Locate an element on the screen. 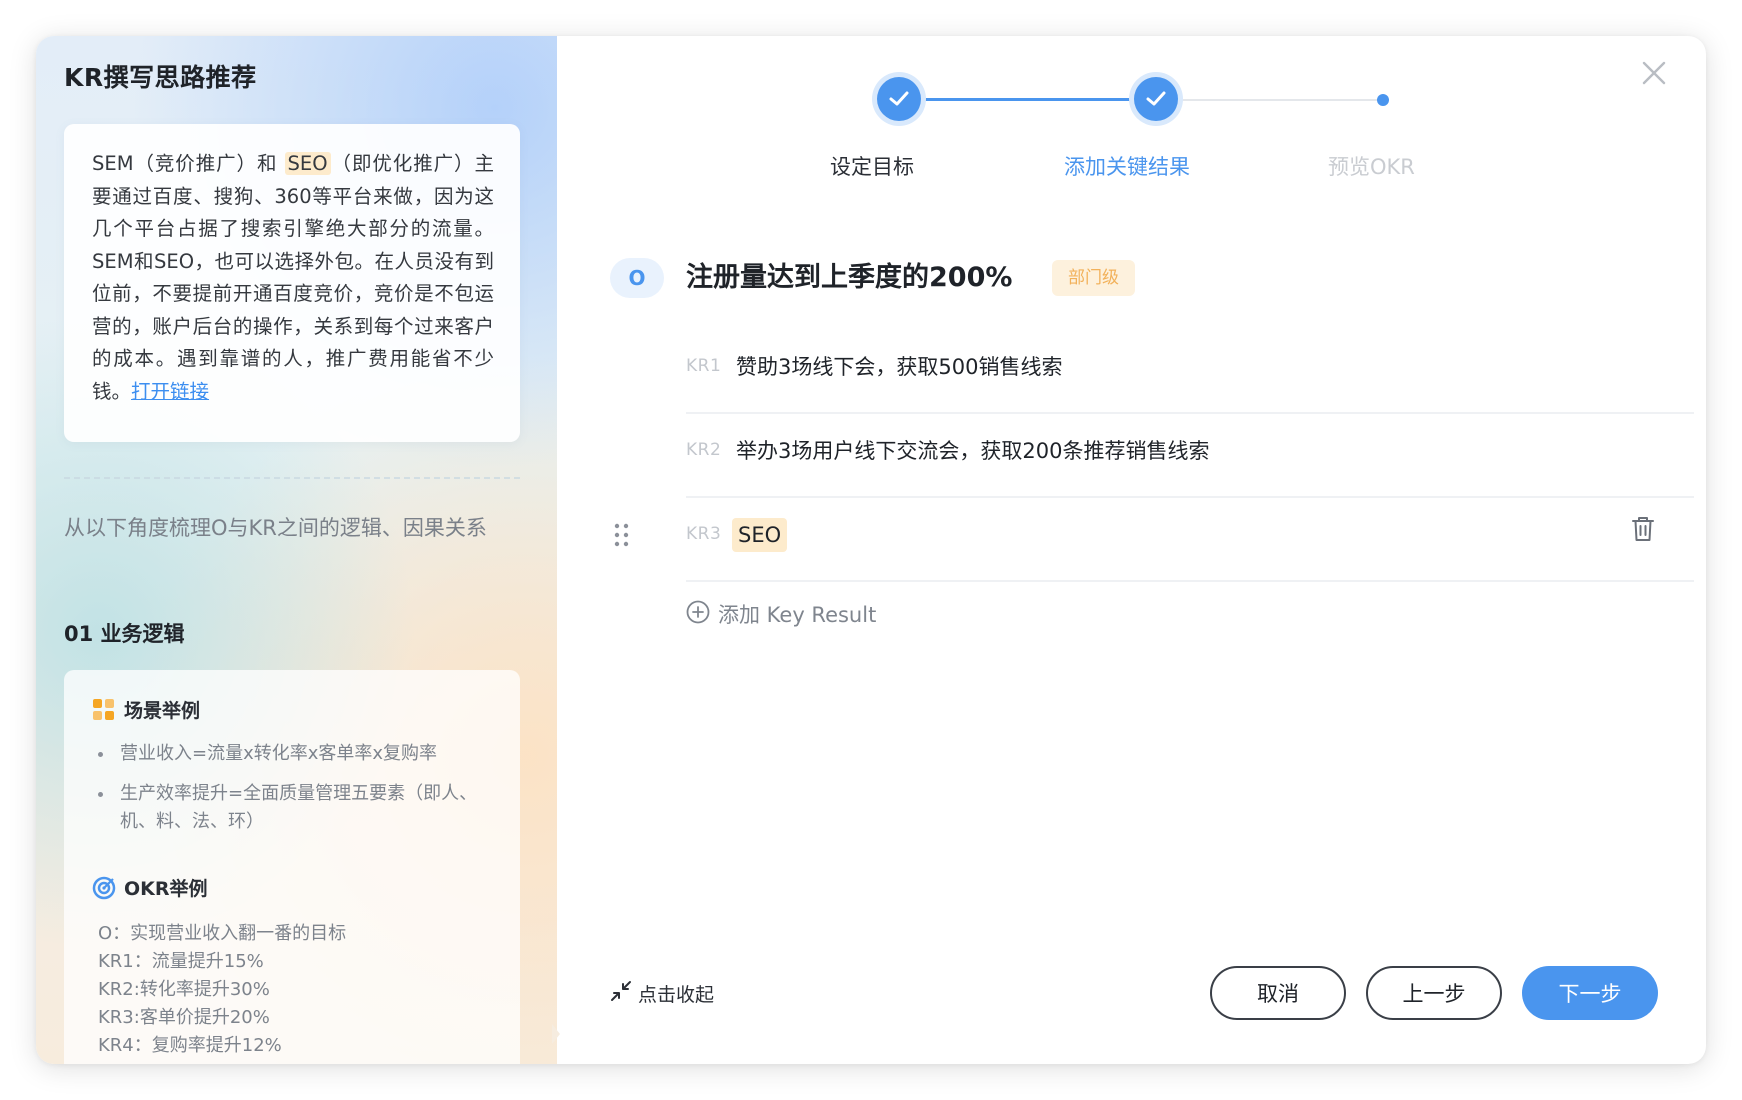 The width and height of the screenshot is (1742, 1100). objective-level-tag: 部门级 is located at coordinates (1093, 278).